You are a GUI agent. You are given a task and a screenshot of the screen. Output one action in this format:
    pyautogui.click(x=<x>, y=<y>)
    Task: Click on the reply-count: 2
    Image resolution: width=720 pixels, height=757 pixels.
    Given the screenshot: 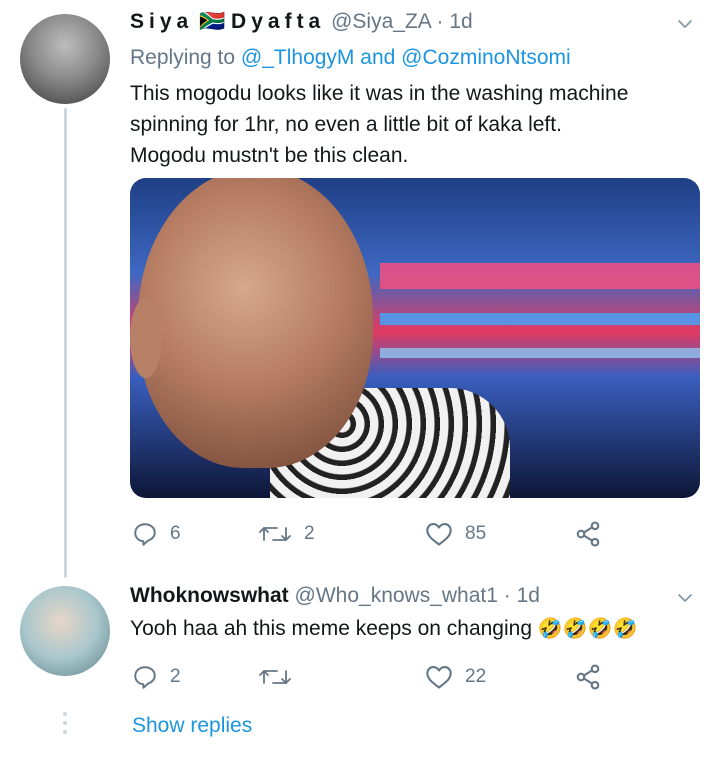 What is the action you would take?
    pyautogui.click(x=175, y=676)
    